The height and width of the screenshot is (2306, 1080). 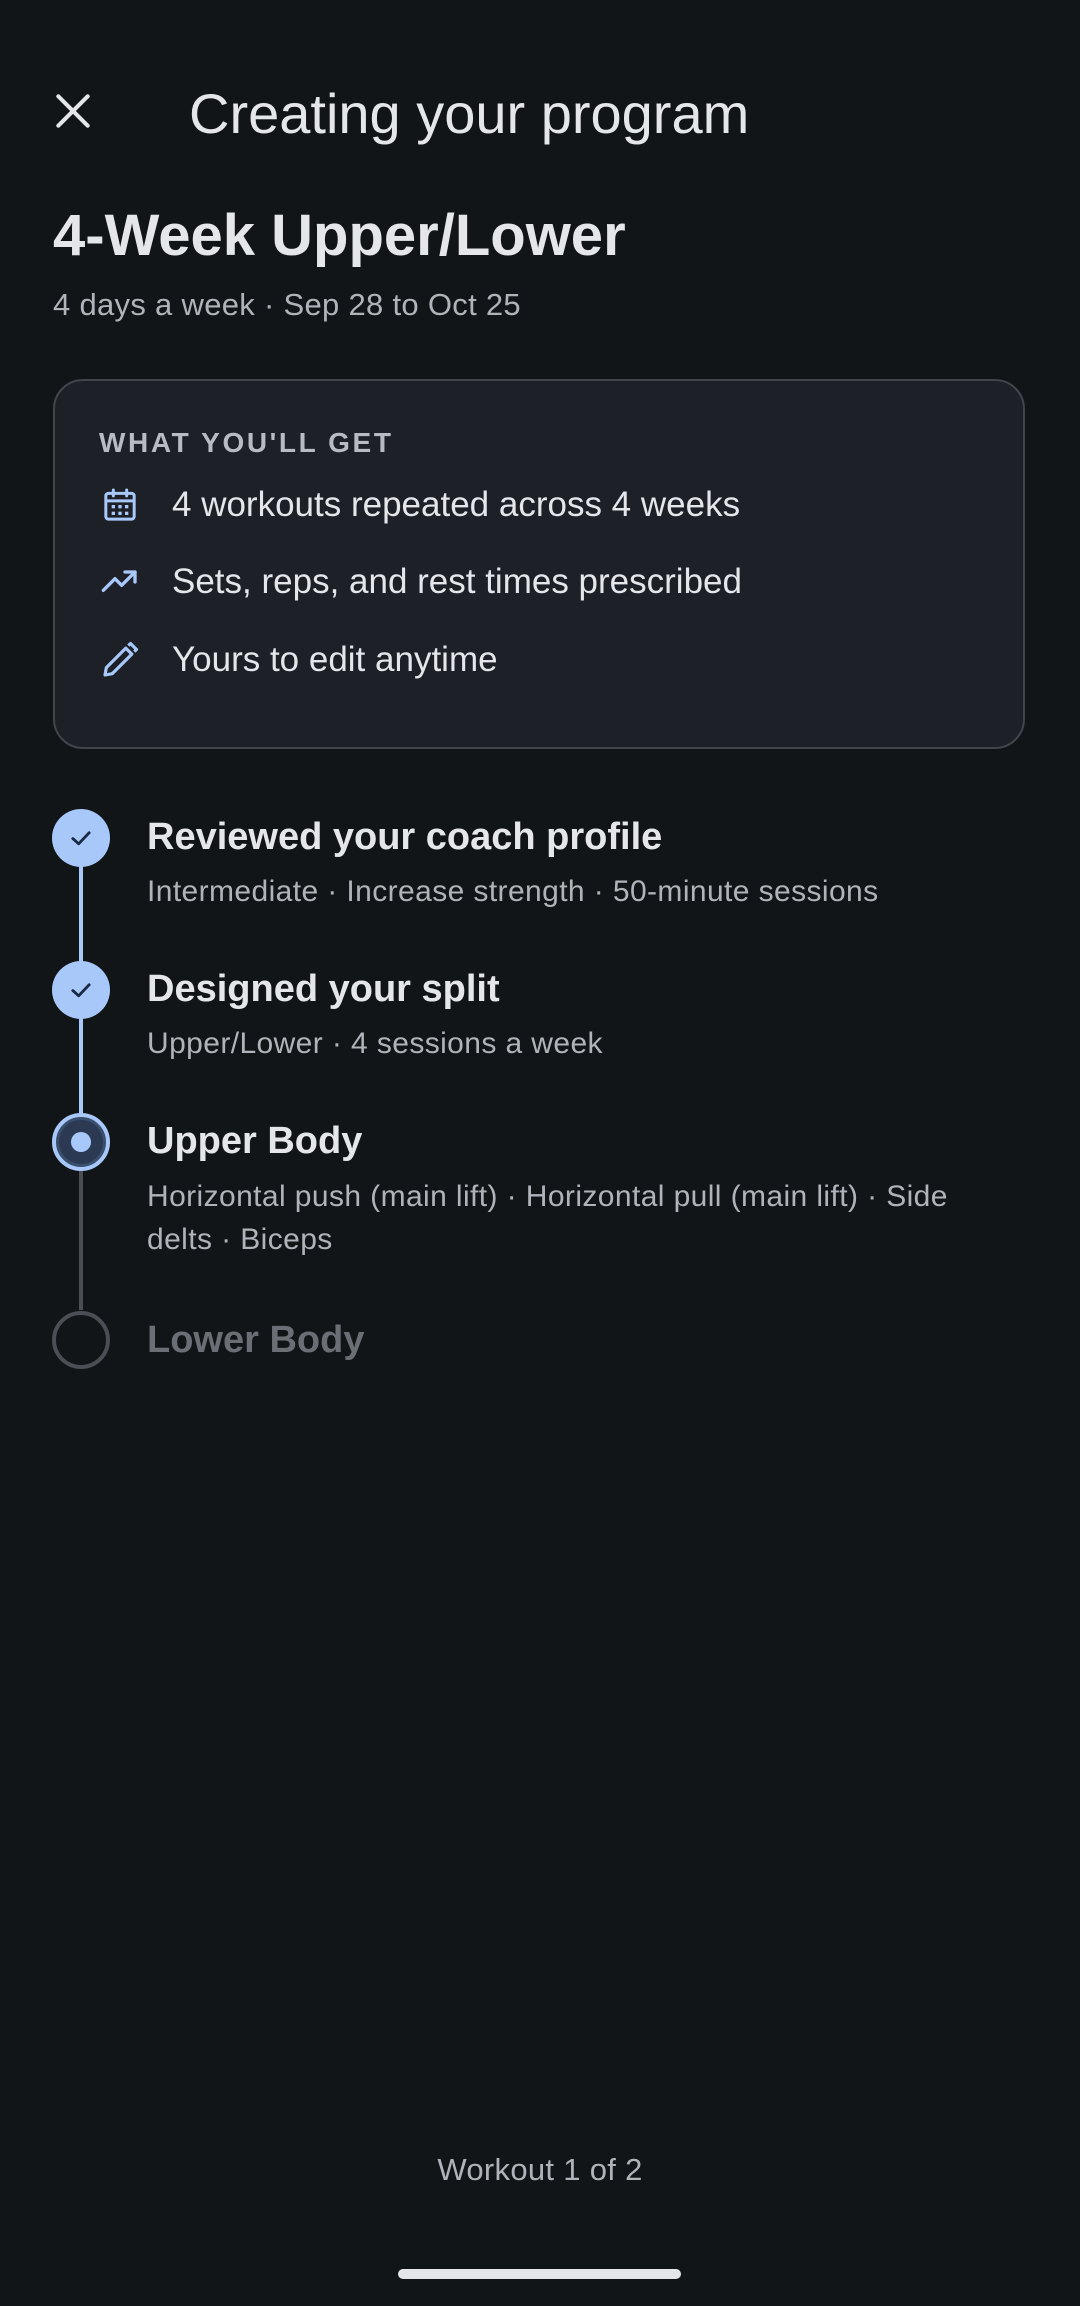 What do you see at coordinates (375, 1043) in the screenshot?
I see `step-description: Upper/Lower · 4 sessions a week` at bounding box center [375, 1043].